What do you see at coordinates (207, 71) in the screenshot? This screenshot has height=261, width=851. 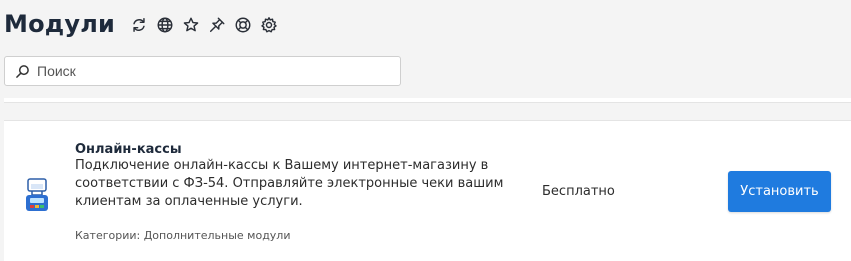 I see `search-input` at bounding box center [207, 71].